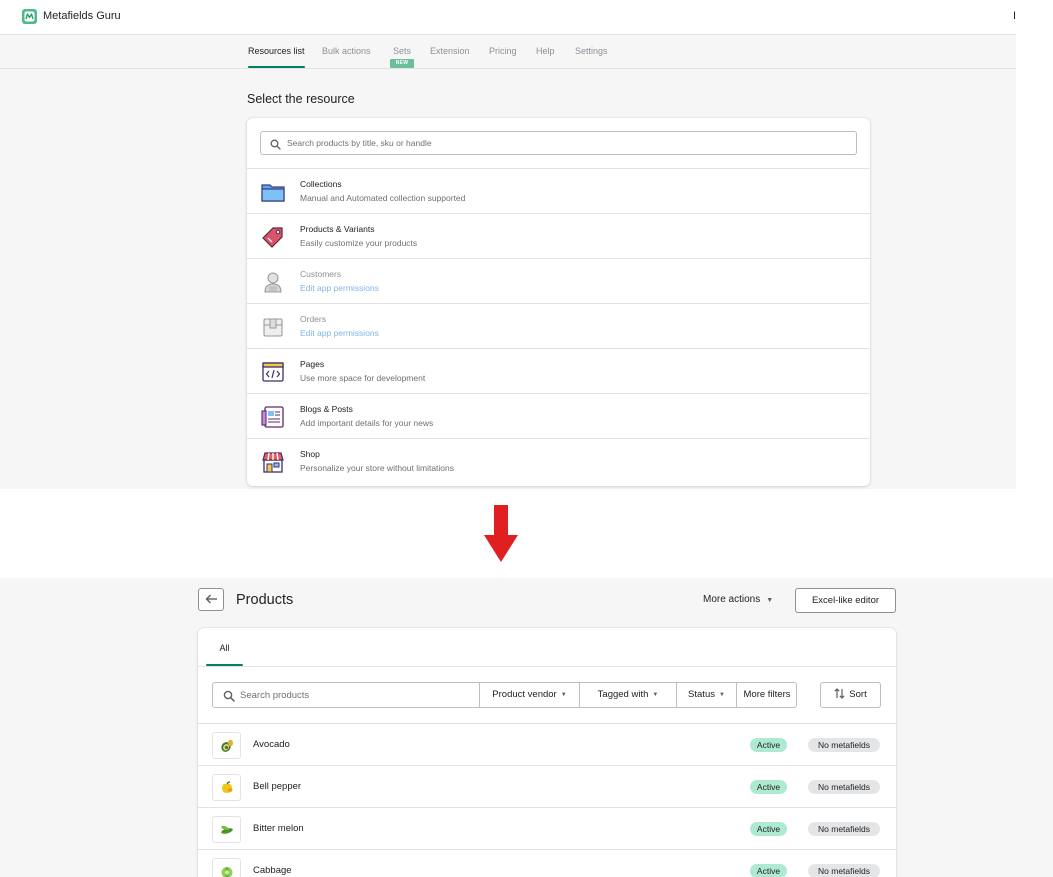 The image size is (1053, 877). I want to click on arrow-down-icon, so click(501, 536).